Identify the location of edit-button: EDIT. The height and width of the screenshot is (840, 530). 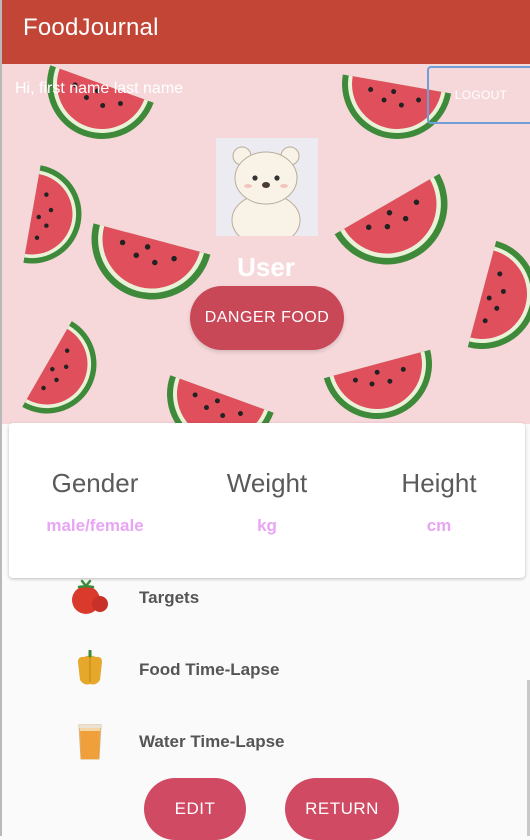
(195, 809).